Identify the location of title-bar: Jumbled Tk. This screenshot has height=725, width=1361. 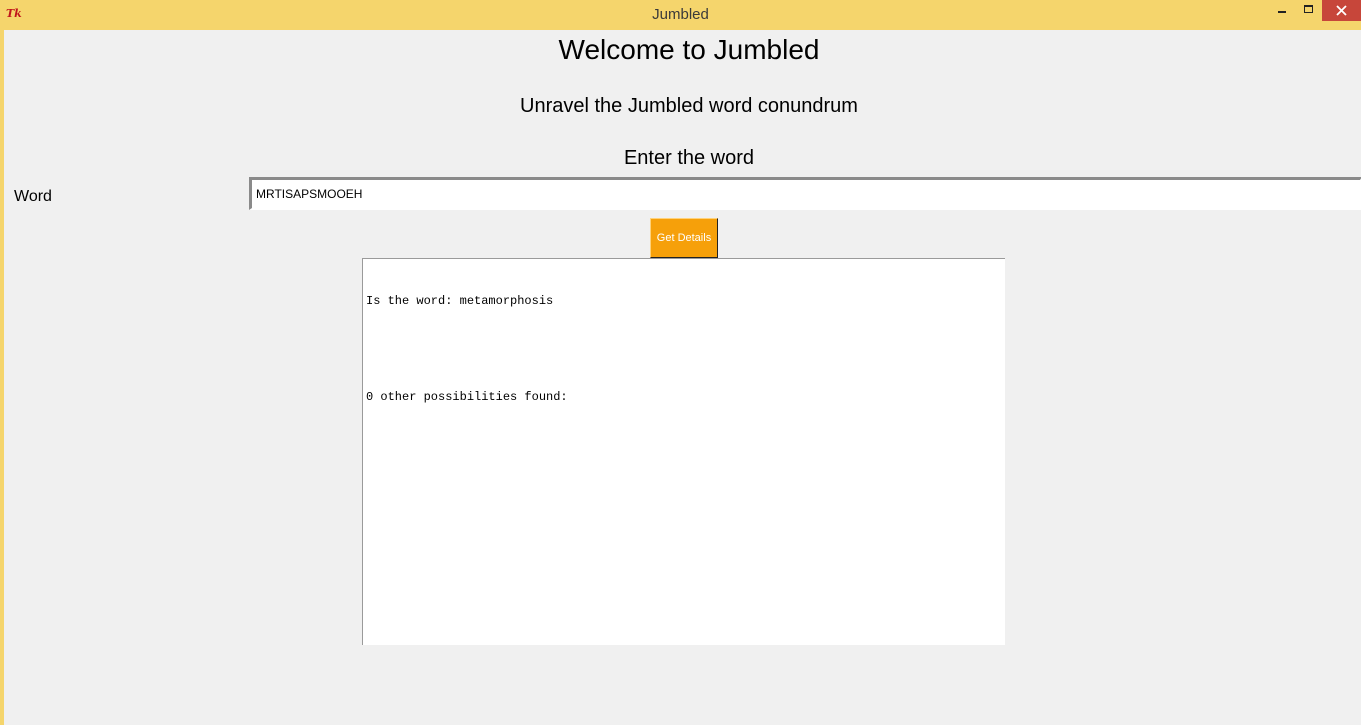
(680, 15).